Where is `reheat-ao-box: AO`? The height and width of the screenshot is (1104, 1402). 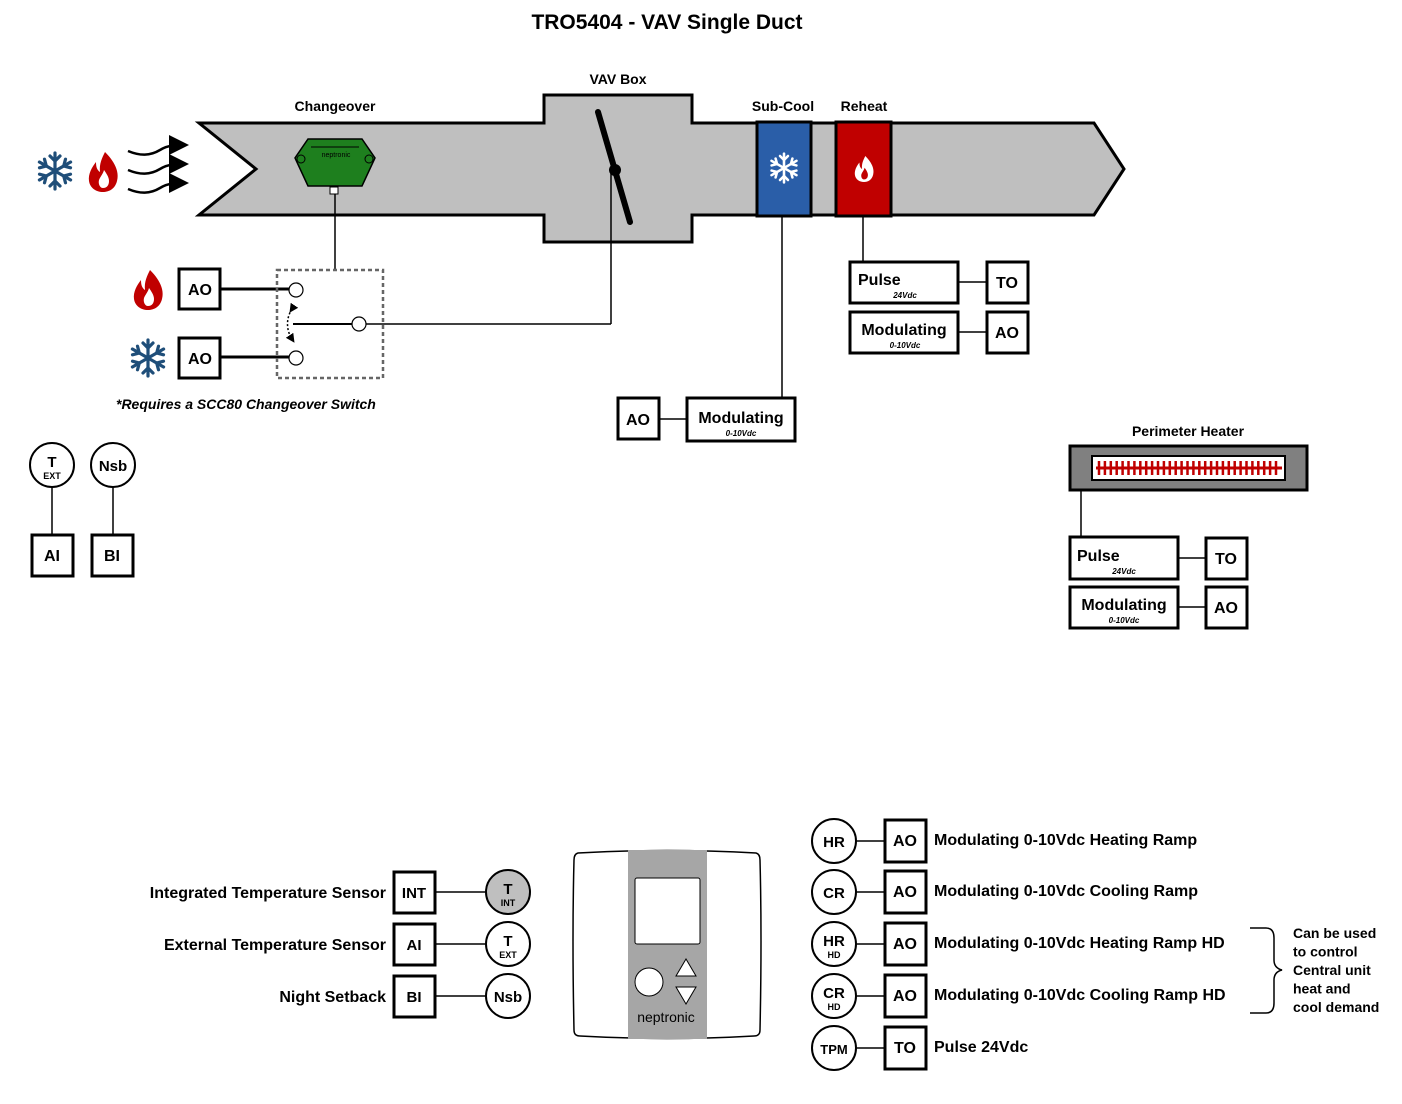
reheat-ao-box: AO is located at coordinates (1007, 332).